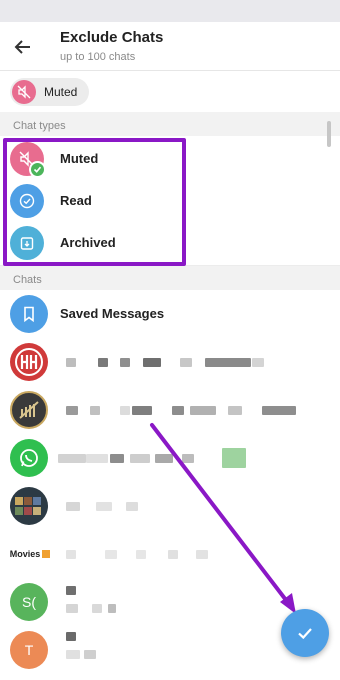  What do you see at coordinates (329, 134) in the screenshot?
I see `scrollbar` at bounding box center [329, 134].